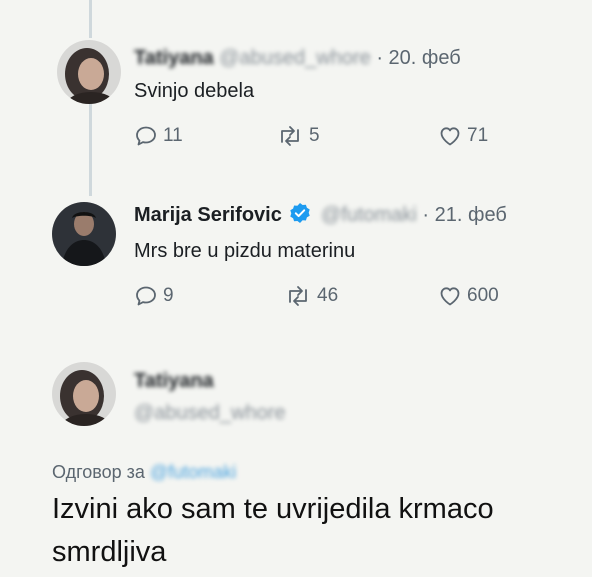  Describe the element at coordinates (425, 58) in the screenshot. I see `tweet-date: 20. феб` at that location.